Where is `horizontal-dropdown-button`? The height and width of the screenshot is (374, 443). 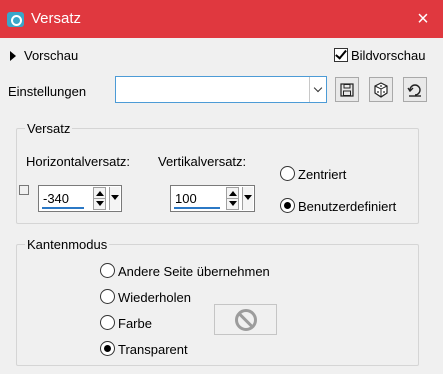 horizontal-dropdown-button is located at coordinates (114, 198).